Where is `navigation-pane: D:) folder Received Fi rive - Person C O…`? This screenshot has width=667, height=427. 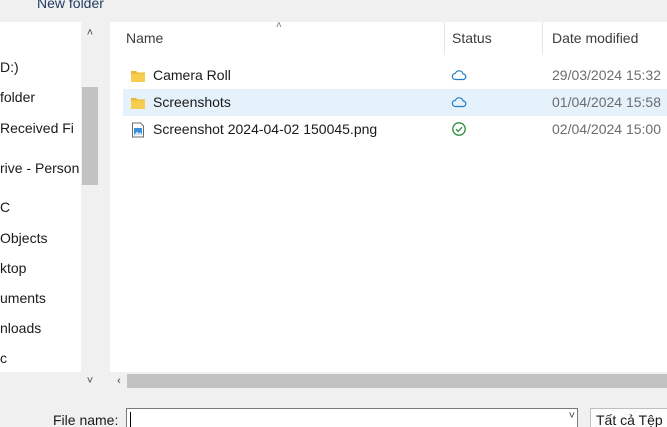
navigation-pane: D:) folder Received Fi rive - Person C O… is located at coordinates (40, 197).